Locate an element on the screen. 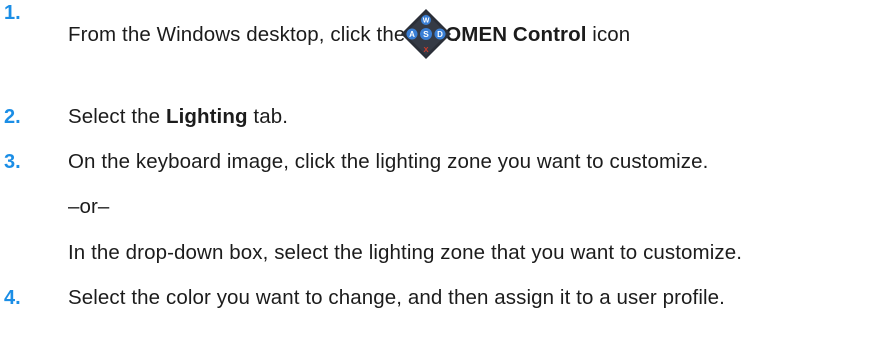  step-2-text: Select the Lighting tab. is located at coordinates (178, 117).